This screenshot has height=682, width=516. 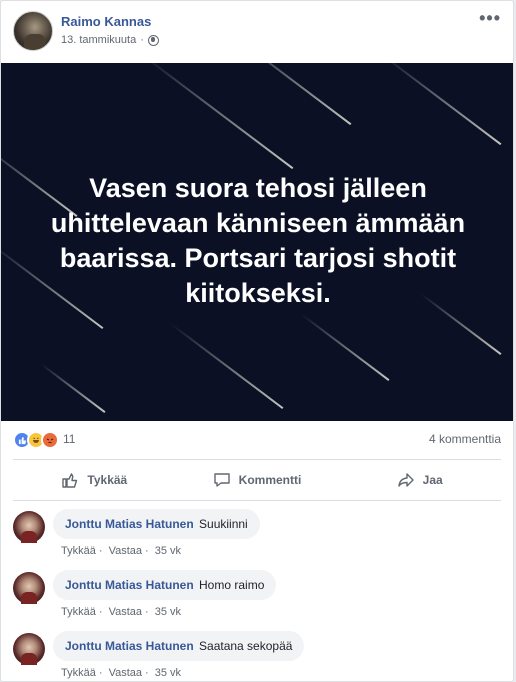 What do you see at coordinates (69, 439) in the screenshot?
I see `reaction-count: 11` at bounding box center [69, 439].